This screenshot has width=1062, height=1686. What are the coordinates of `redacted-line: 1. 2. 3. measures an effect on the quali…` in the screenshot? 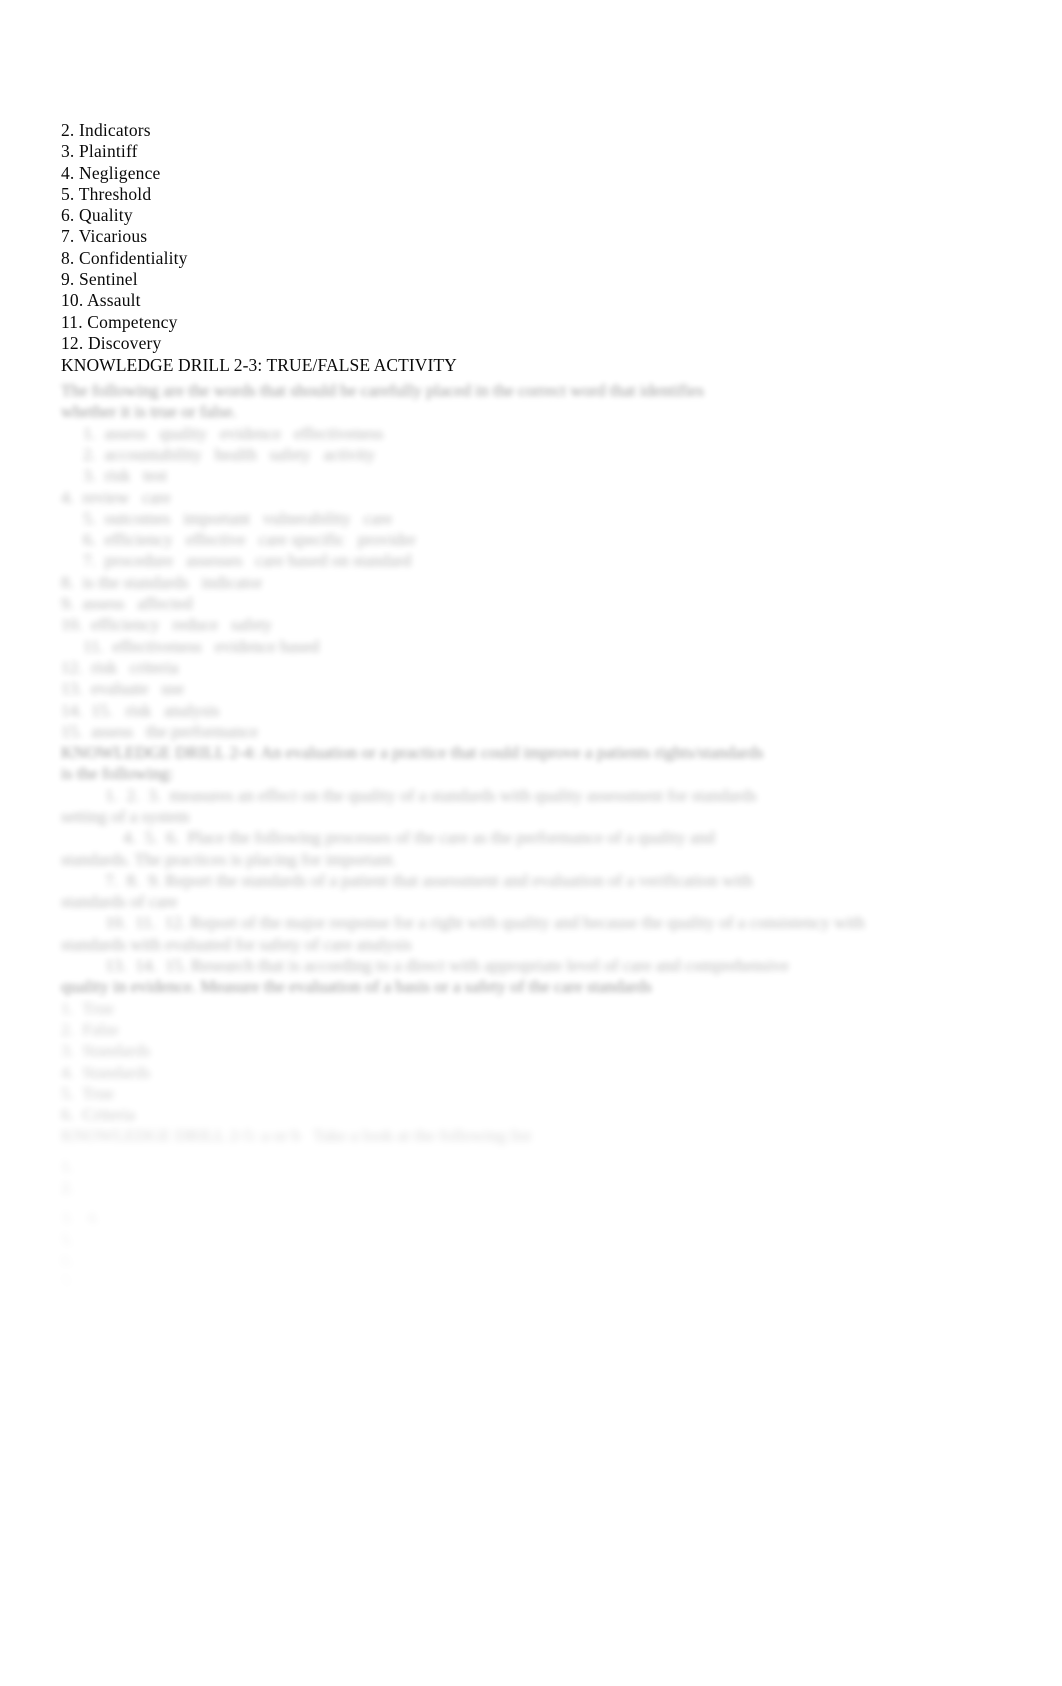 It's located at (431, 795).